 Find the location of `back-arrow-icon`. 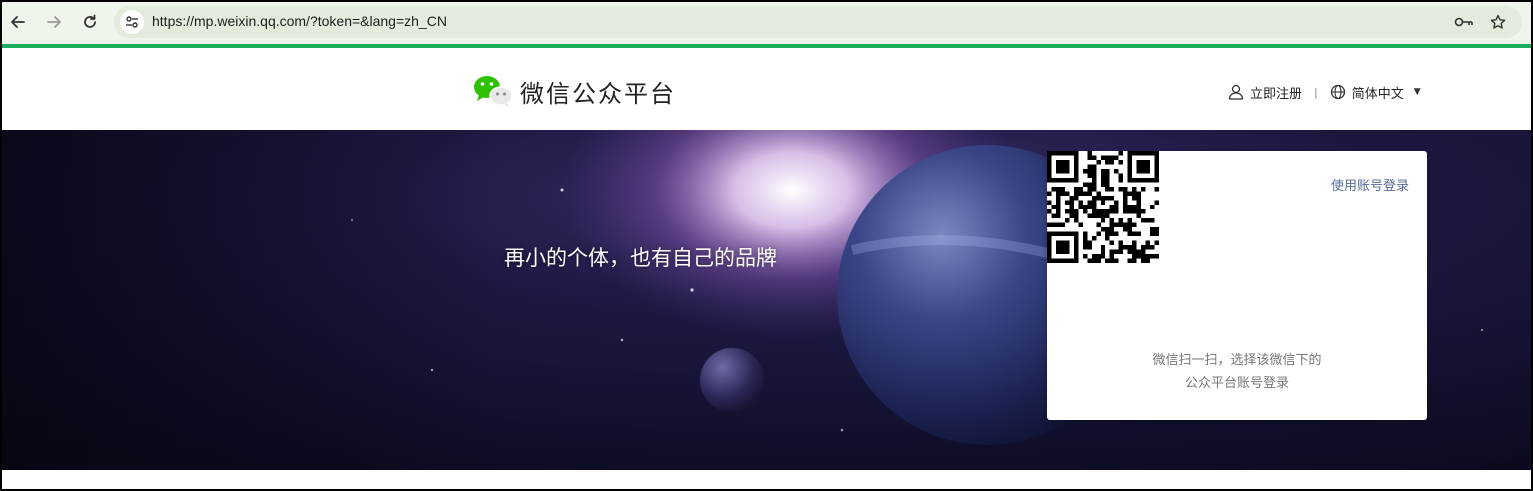

back-arrow-icon is located at coordinates (18, 22).